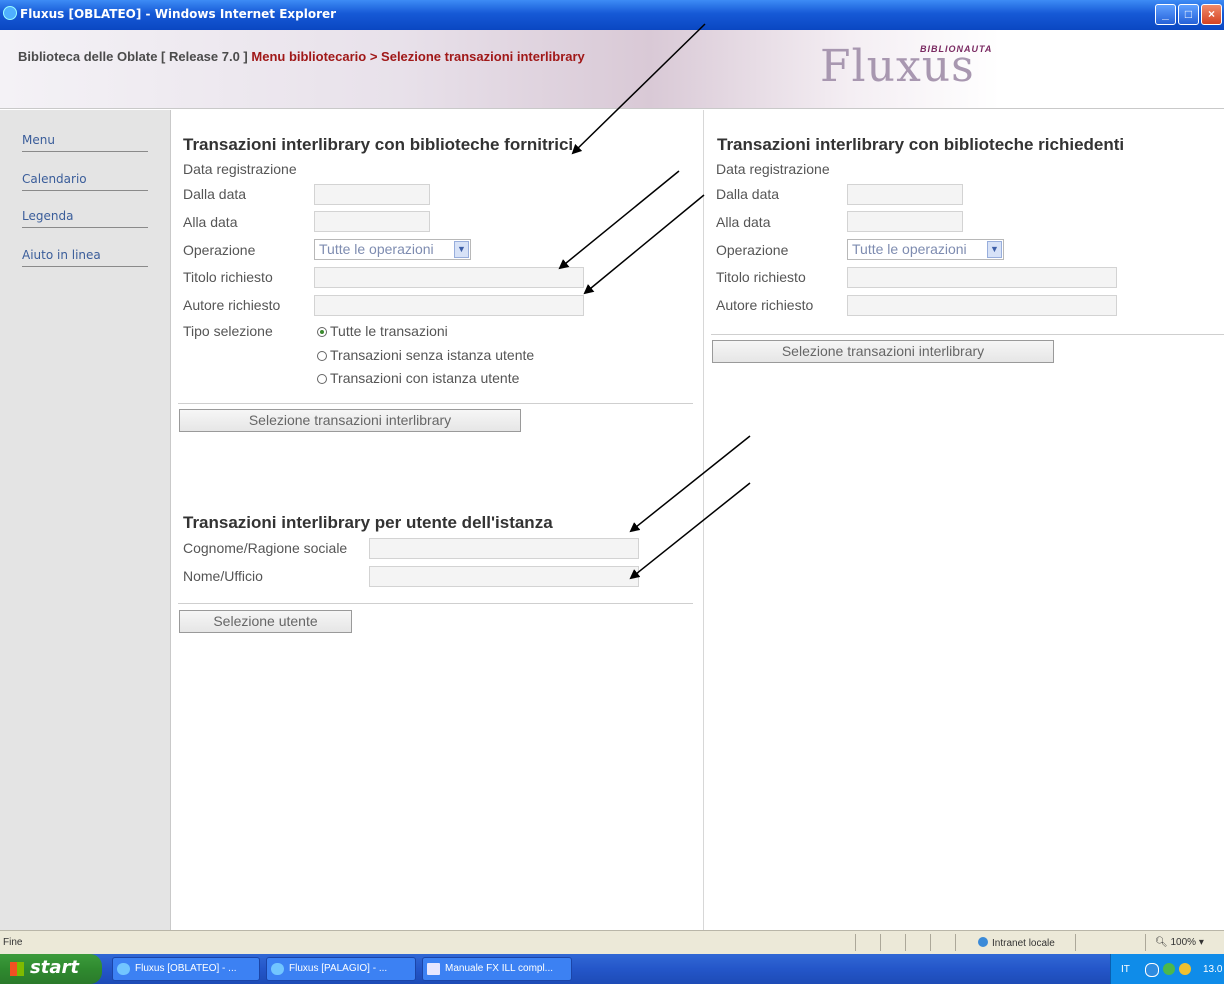 This screenshot has height=984, width=1224. I want to click on clock: 13.0, so click(1213, 969).